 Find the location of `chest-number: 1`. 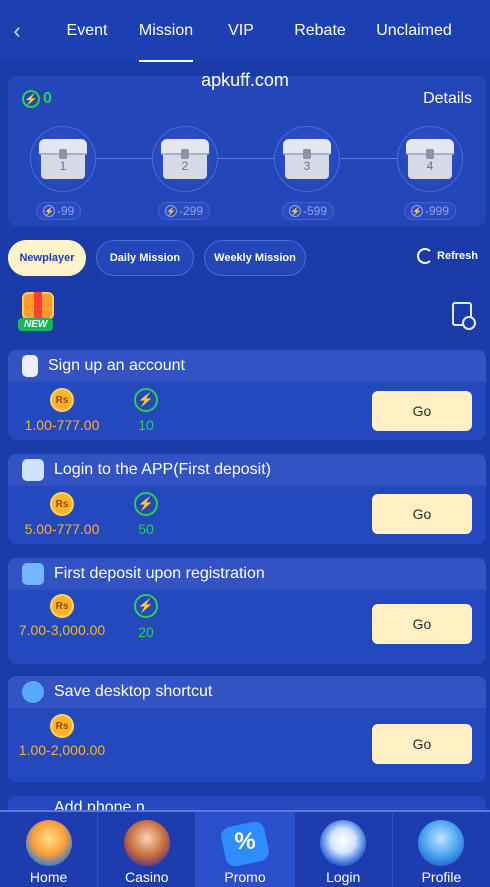

chest-number: 1 is located at coordinates (63, 166).